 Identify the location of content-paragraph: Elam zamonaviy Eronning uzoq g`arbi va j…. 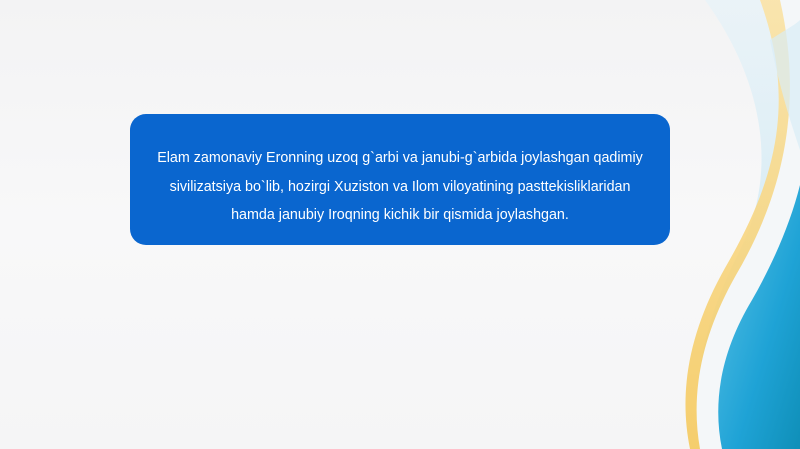
(400, 186).